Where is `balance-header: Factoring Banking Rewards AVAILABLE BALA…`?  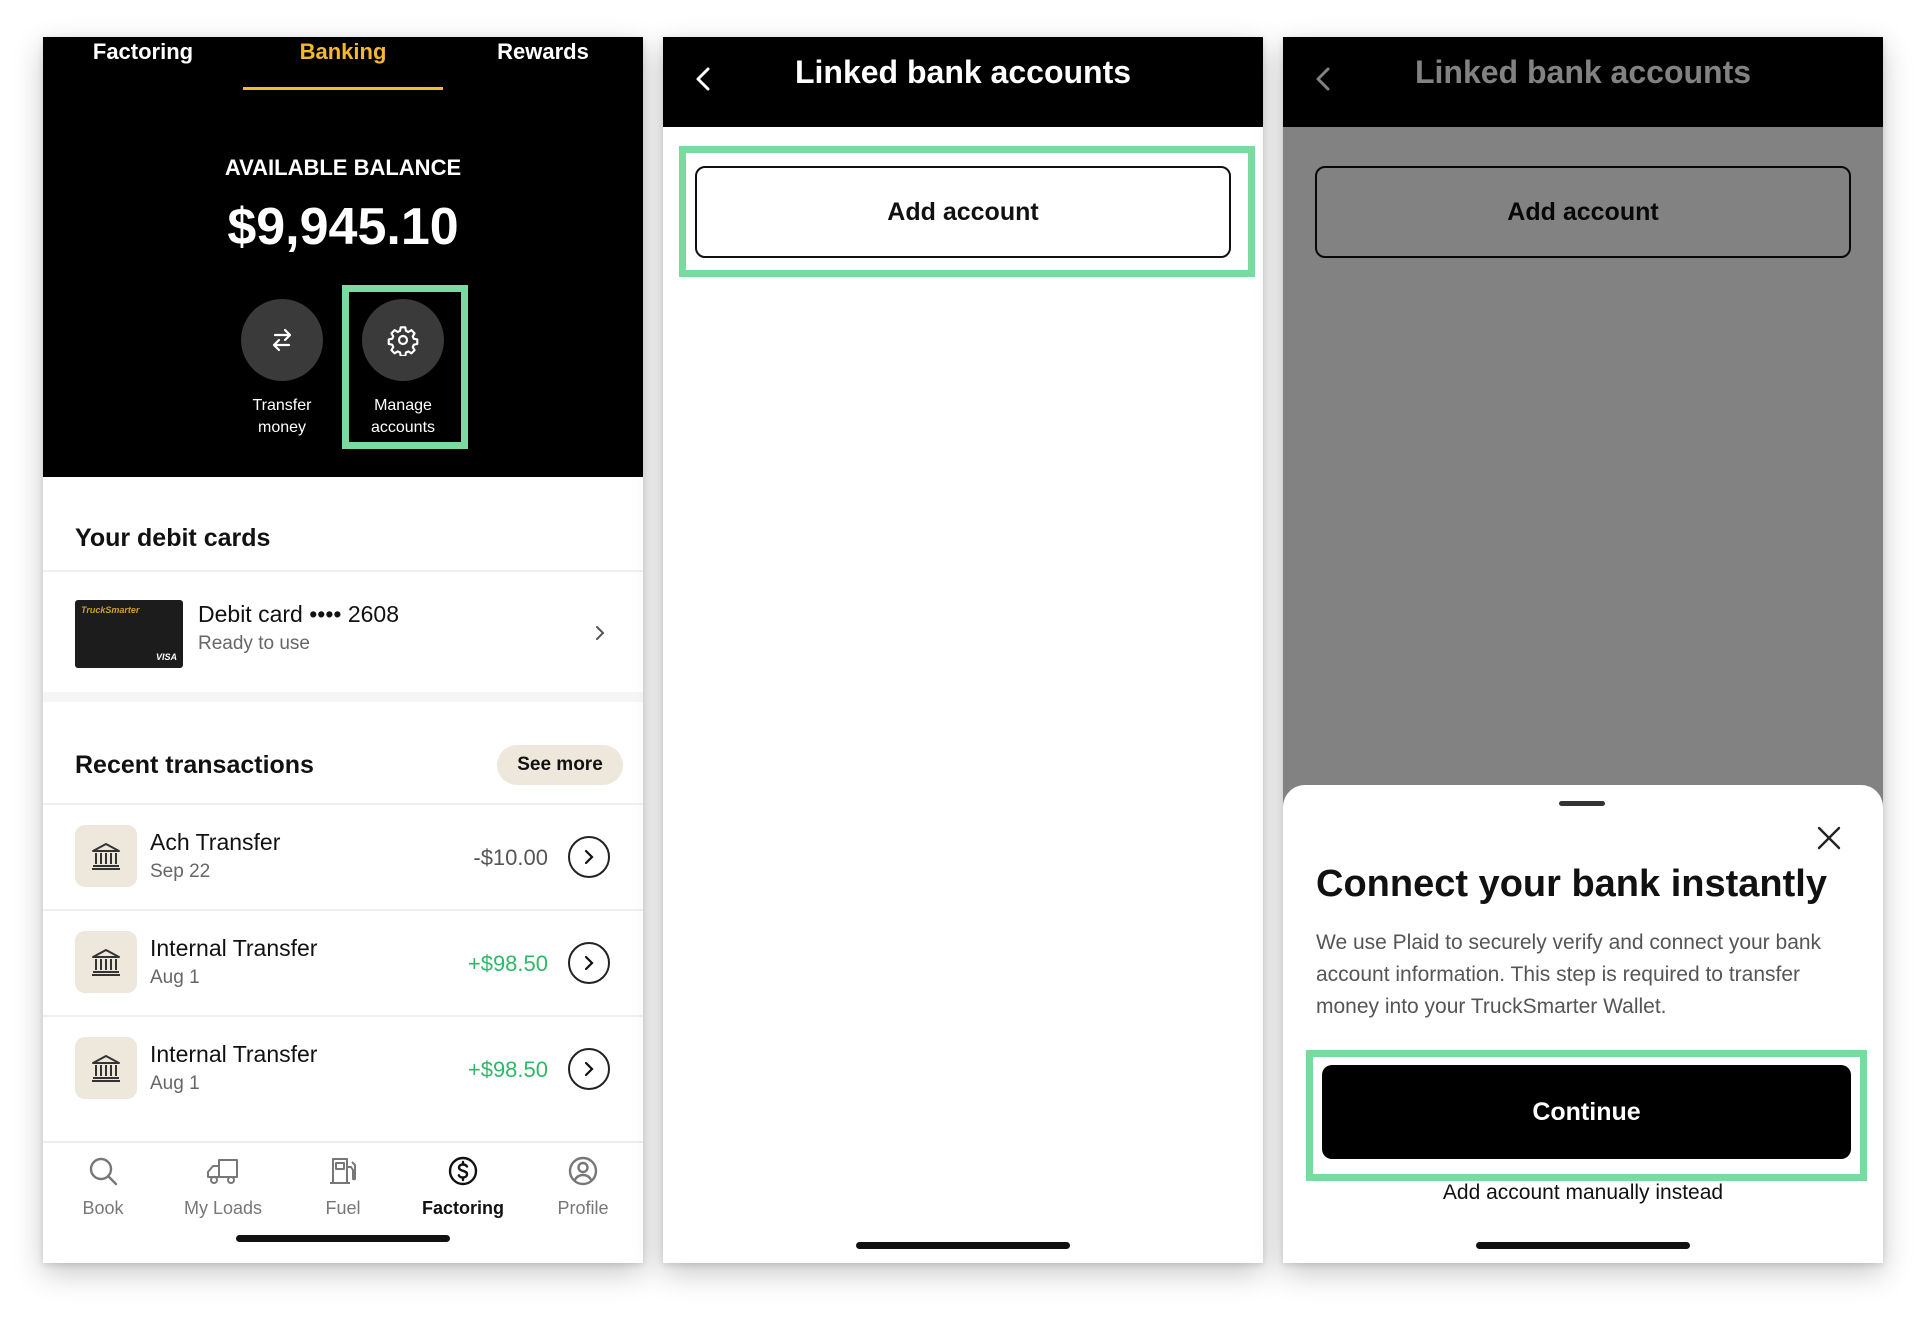 balance-header: Factoring Banking Rewards AVAILABLE BALA… is located at coordinates (343, 257).